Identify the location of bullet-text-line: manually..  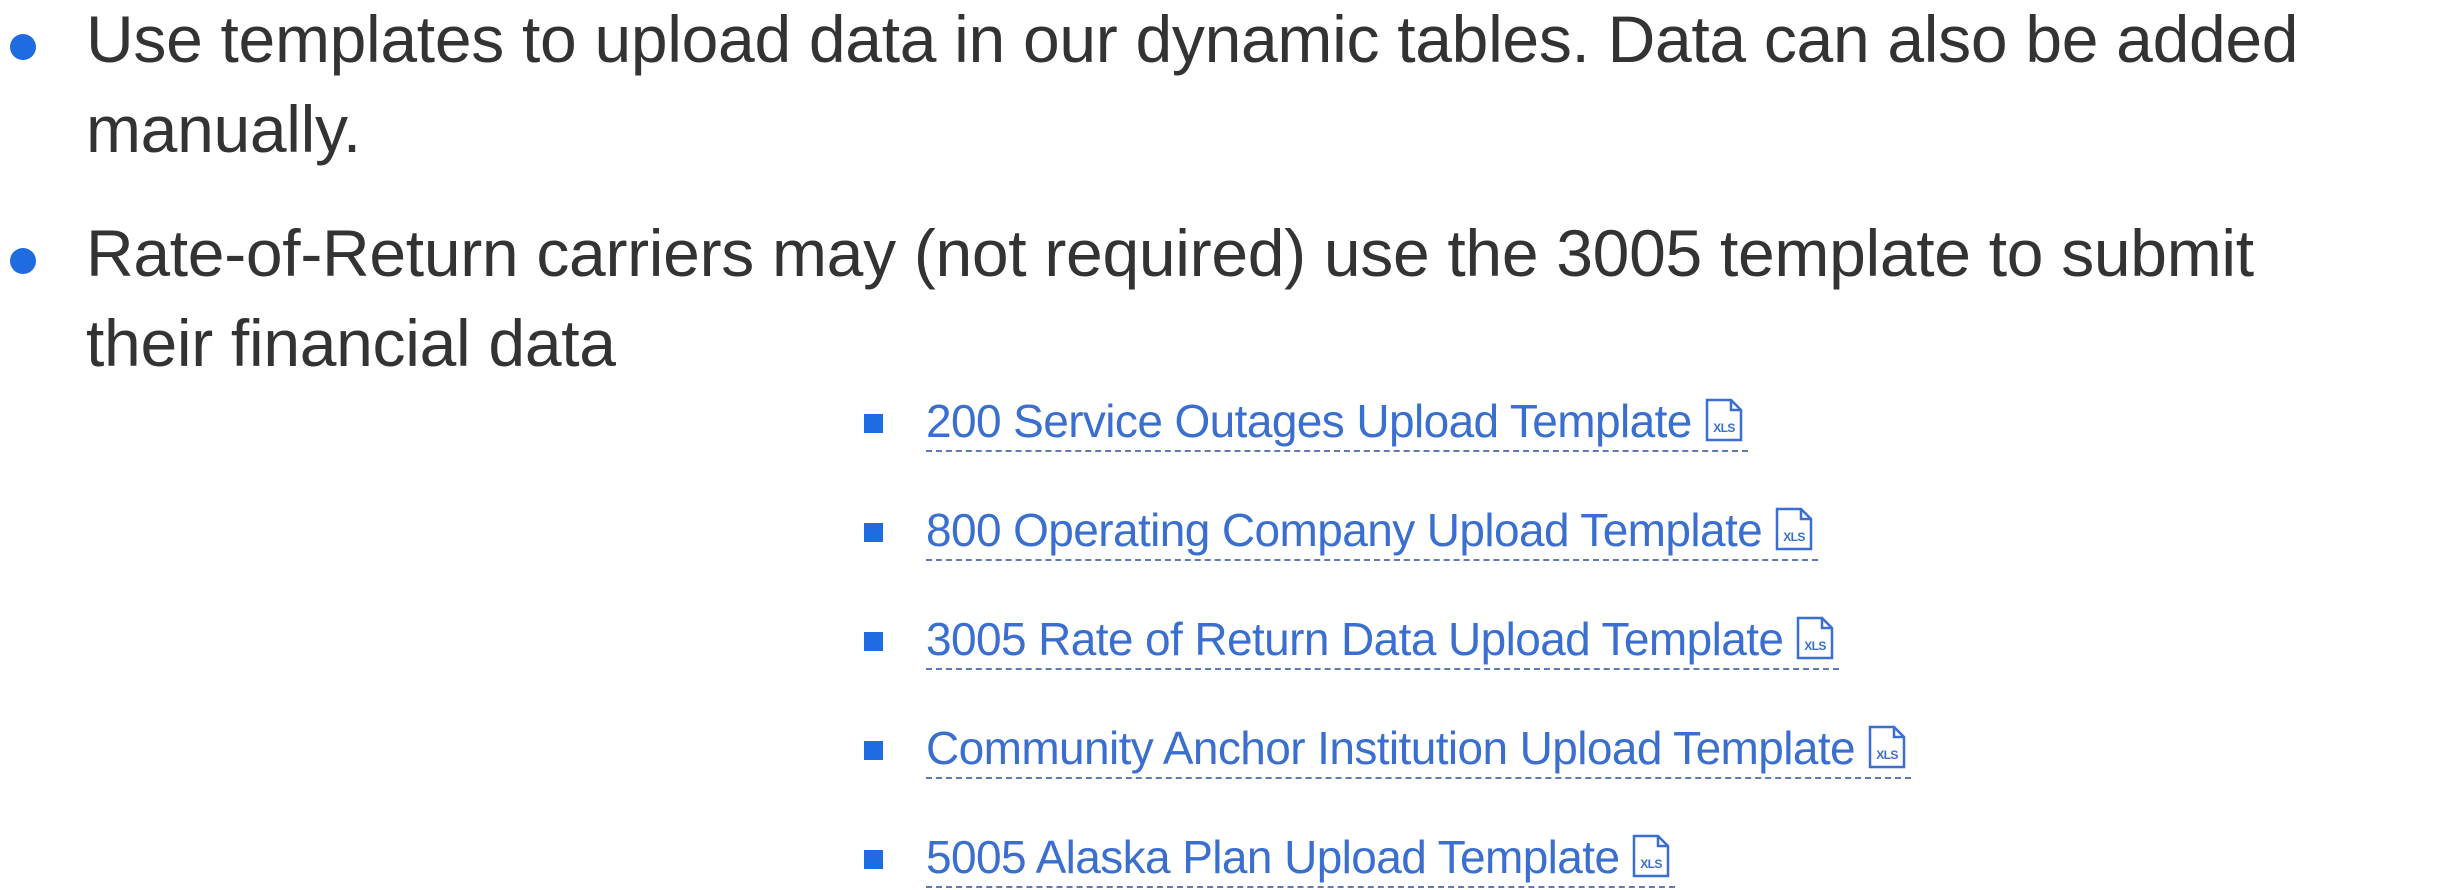
(223, 129).